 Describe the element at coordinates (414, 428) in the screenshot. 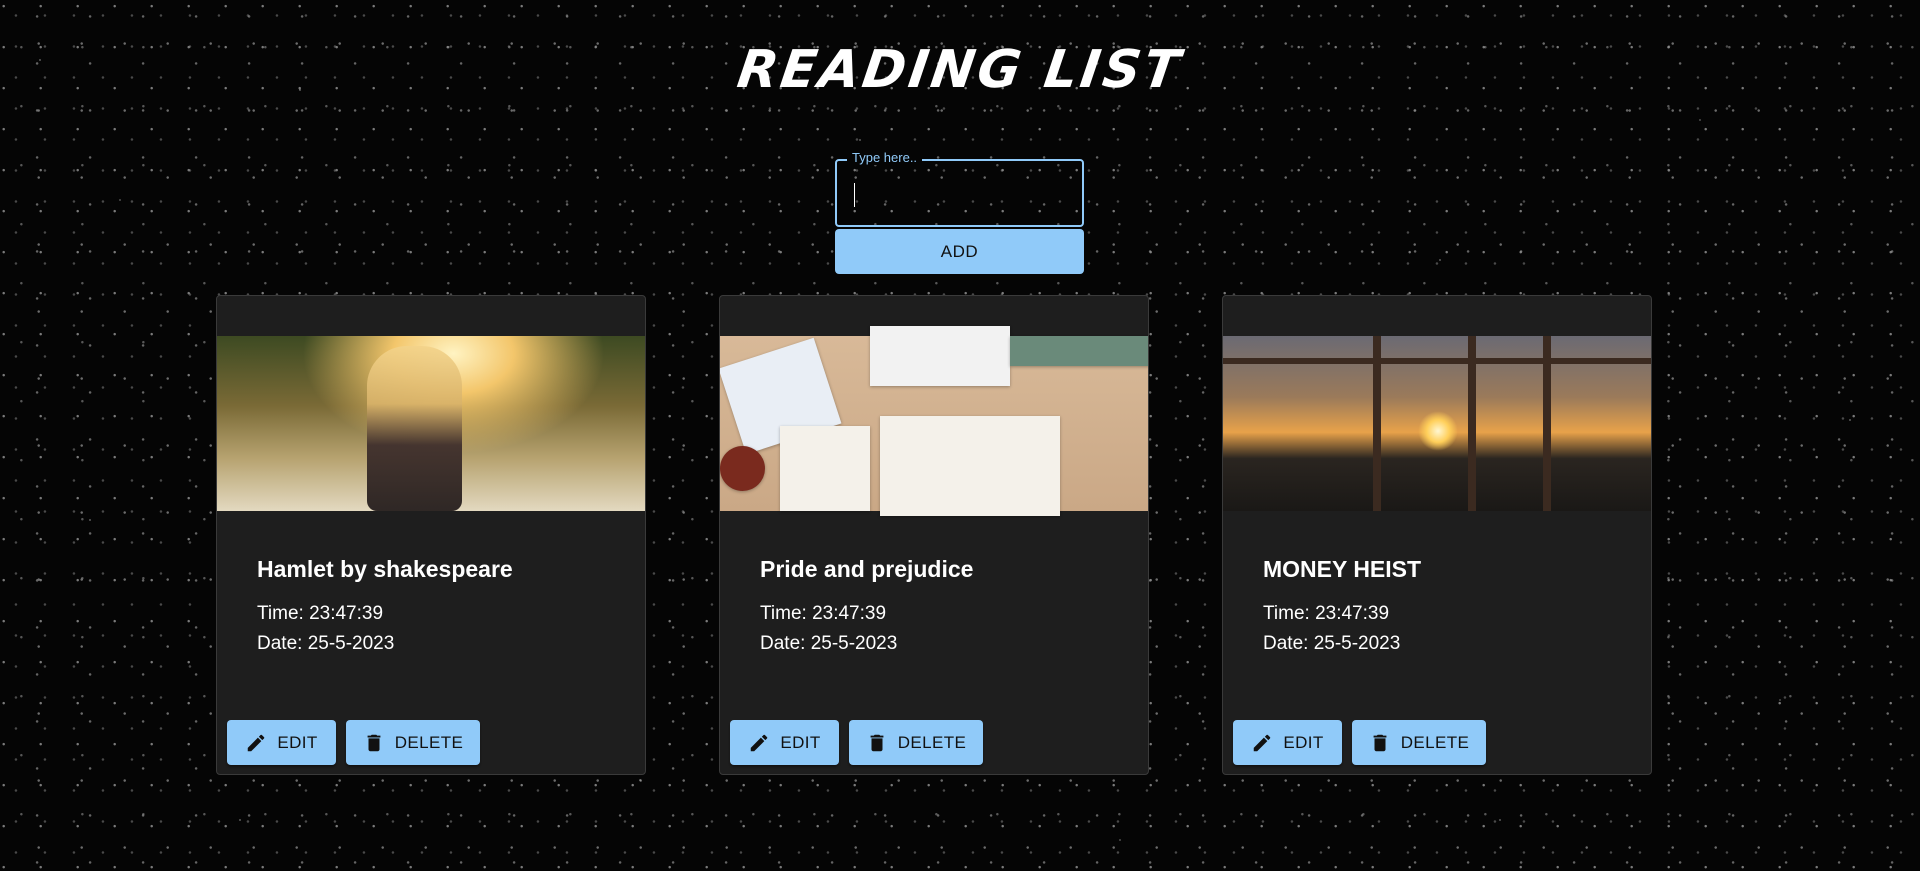

I see `card-image-figure` at that location.